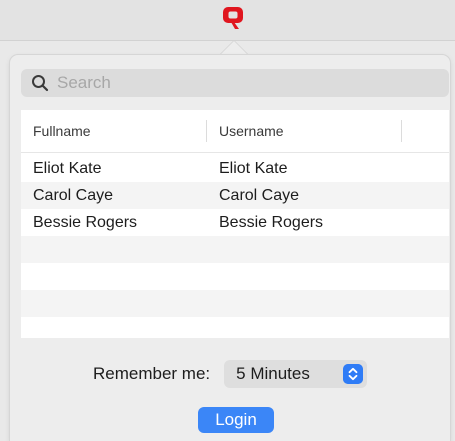 The width and height of the screenshot is (455, 441). Describe the element at coordinates (85, 222) in the screenshot. I see `cell-fullname: Bessie Rogers` at that location.